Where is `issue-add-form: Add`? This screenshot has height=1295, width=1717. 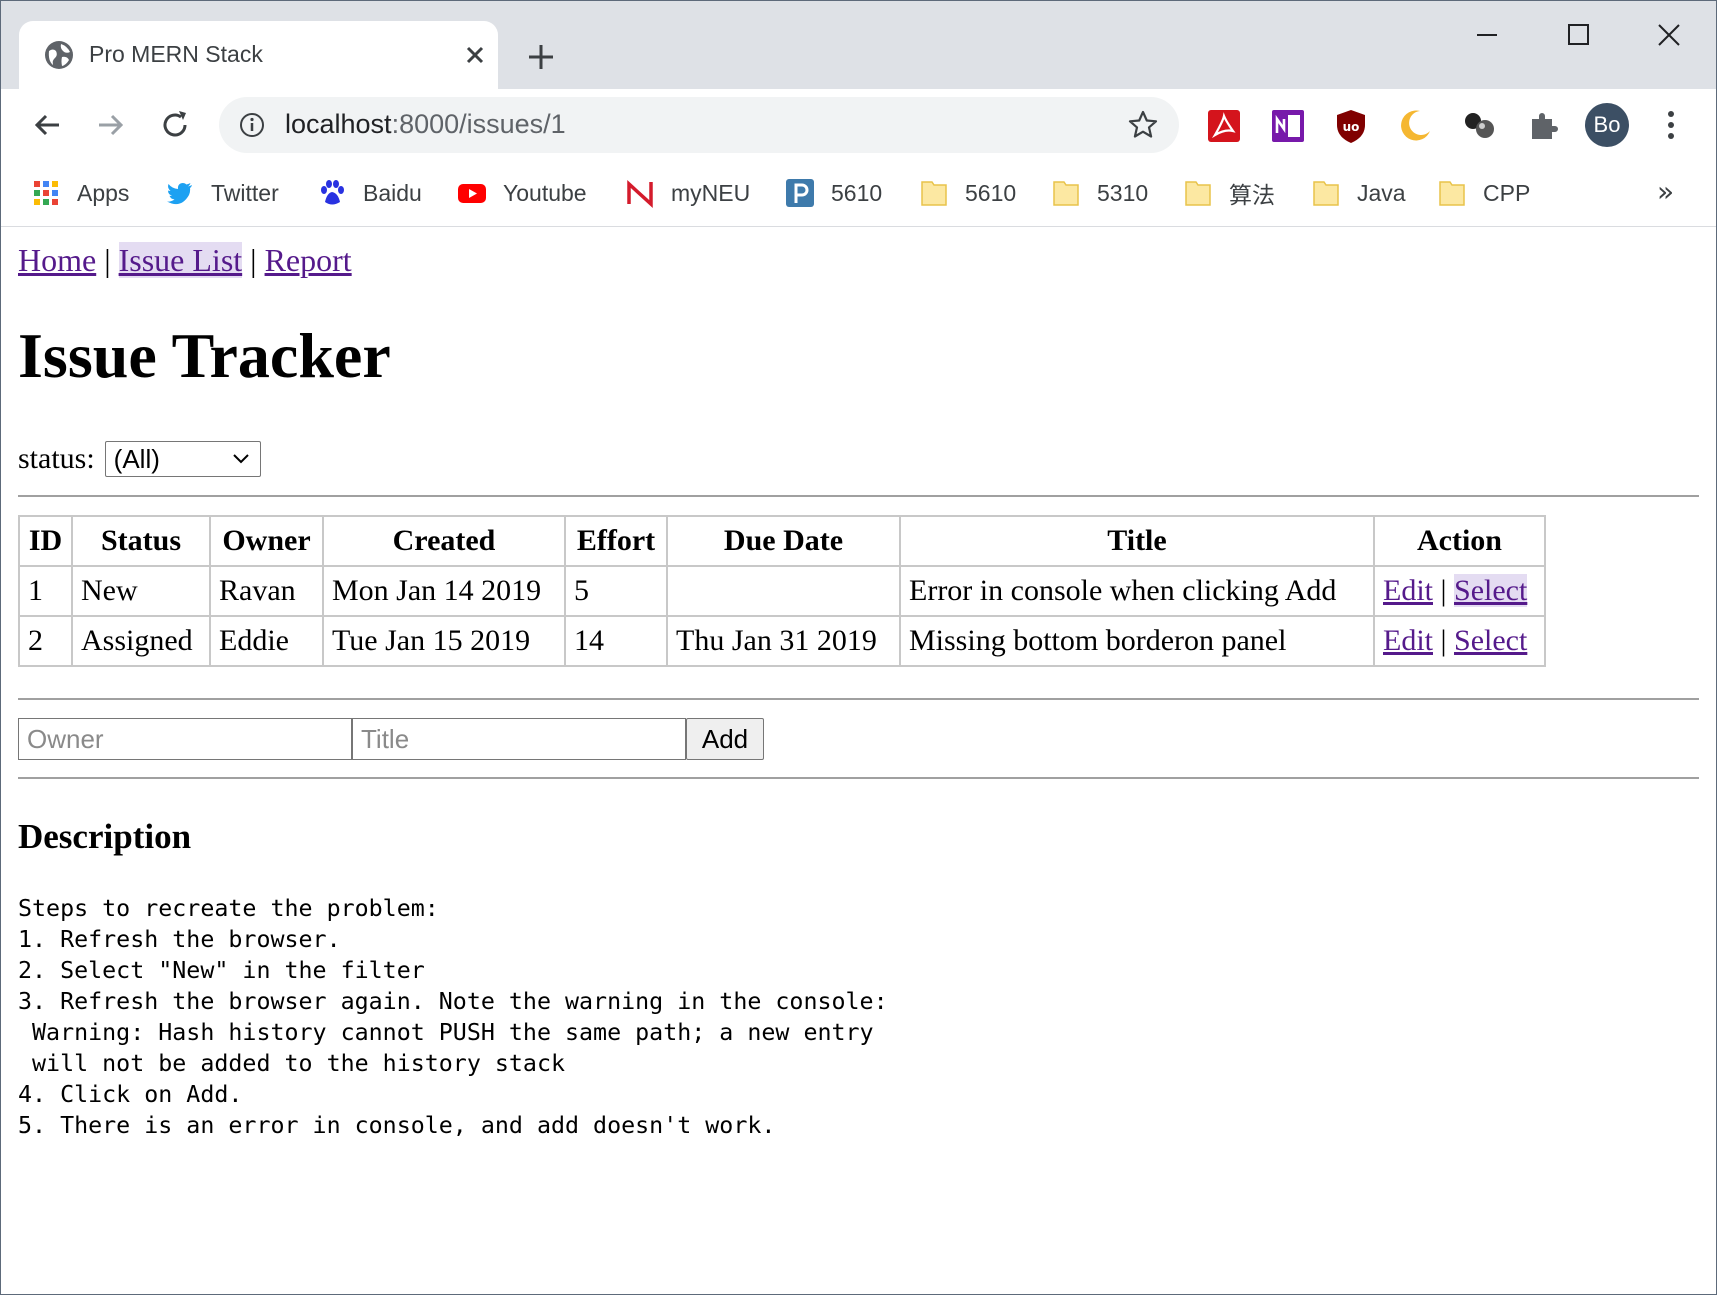
issue-add-form: Add is located at coordinates (391, 739).